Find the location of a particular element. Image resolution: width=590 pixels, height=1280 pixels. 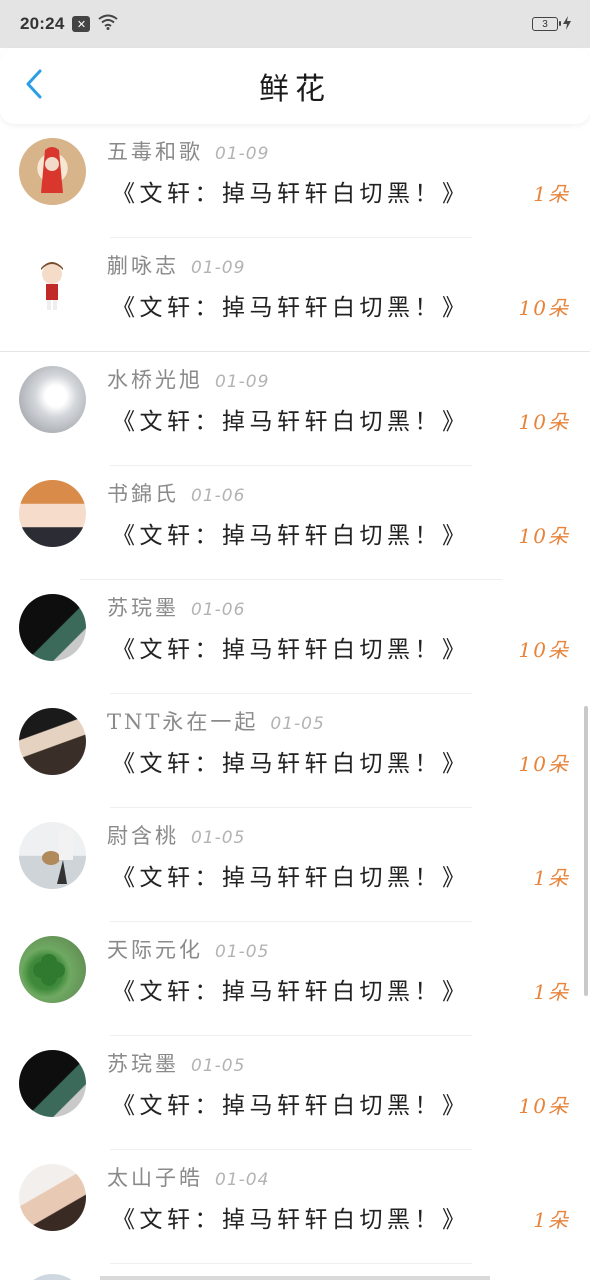

list-item: TNT永在一起 01-05 《文轩：掉马轩轩白切黑！》 10朵 is located at coordinates (295, 751).